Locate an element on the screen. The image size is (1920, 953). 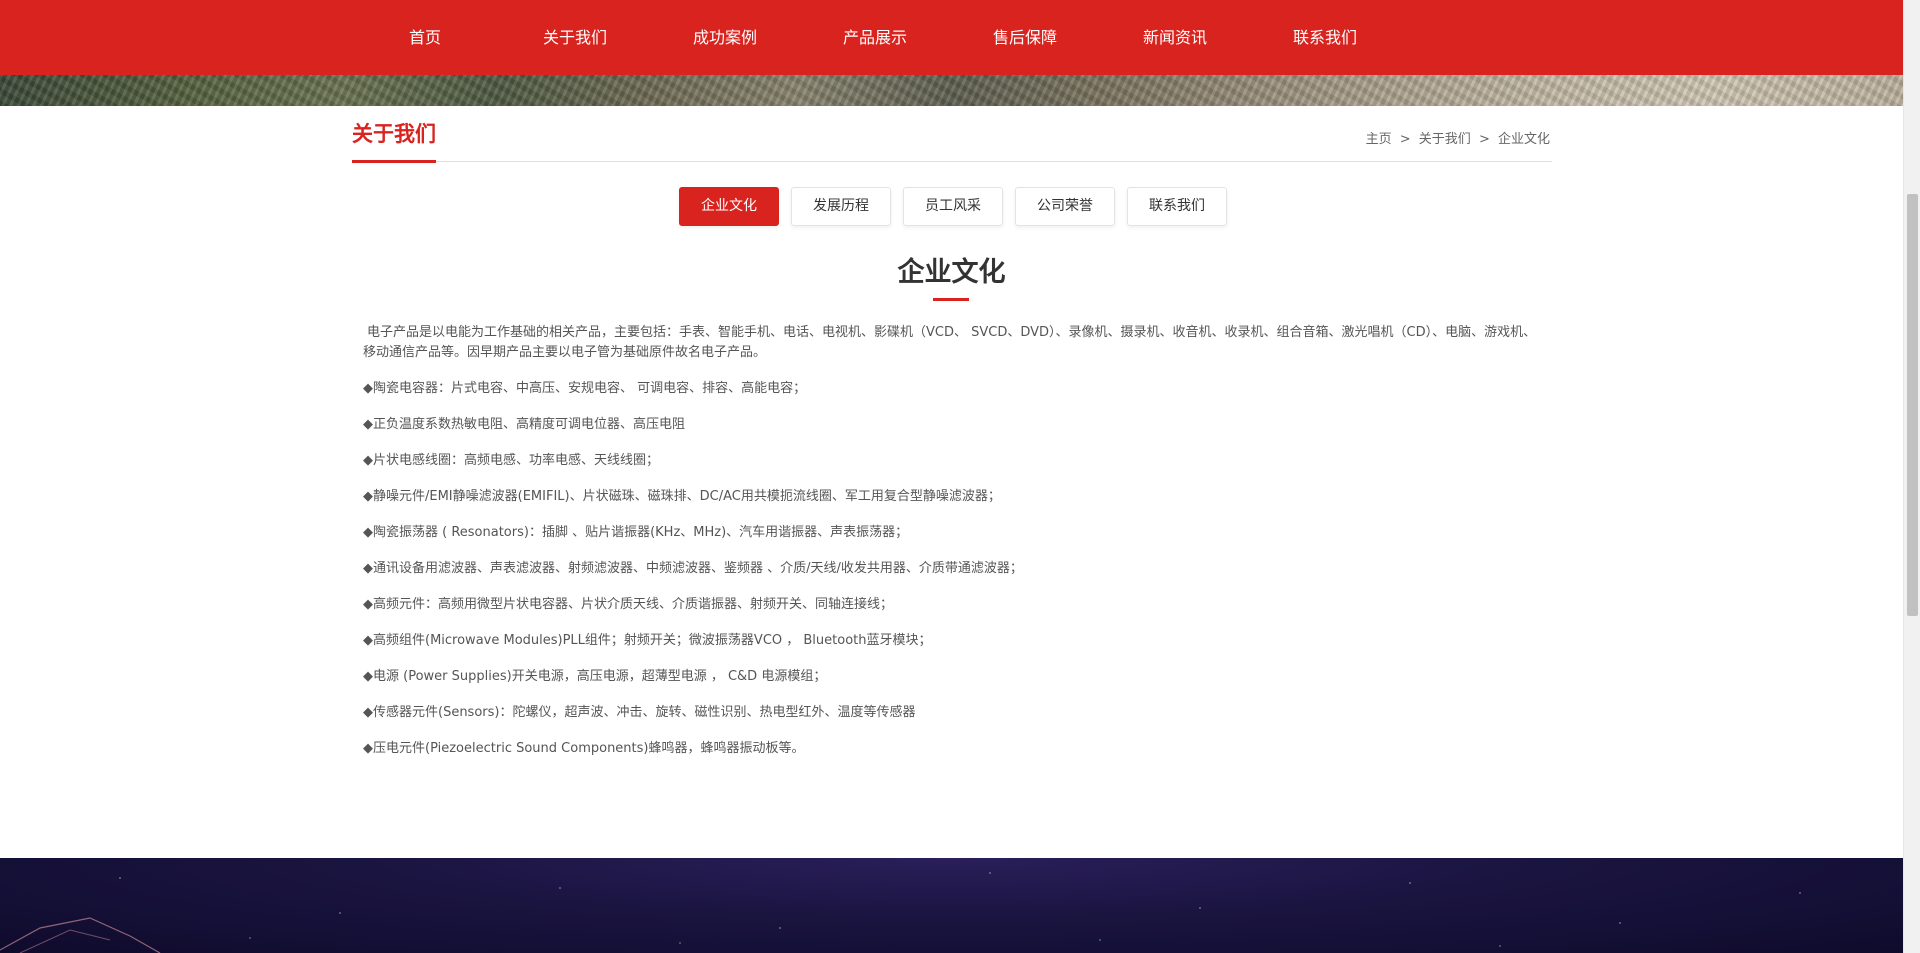
nav-item-contact: 联系我们 is located at coordinates (1325, 37).